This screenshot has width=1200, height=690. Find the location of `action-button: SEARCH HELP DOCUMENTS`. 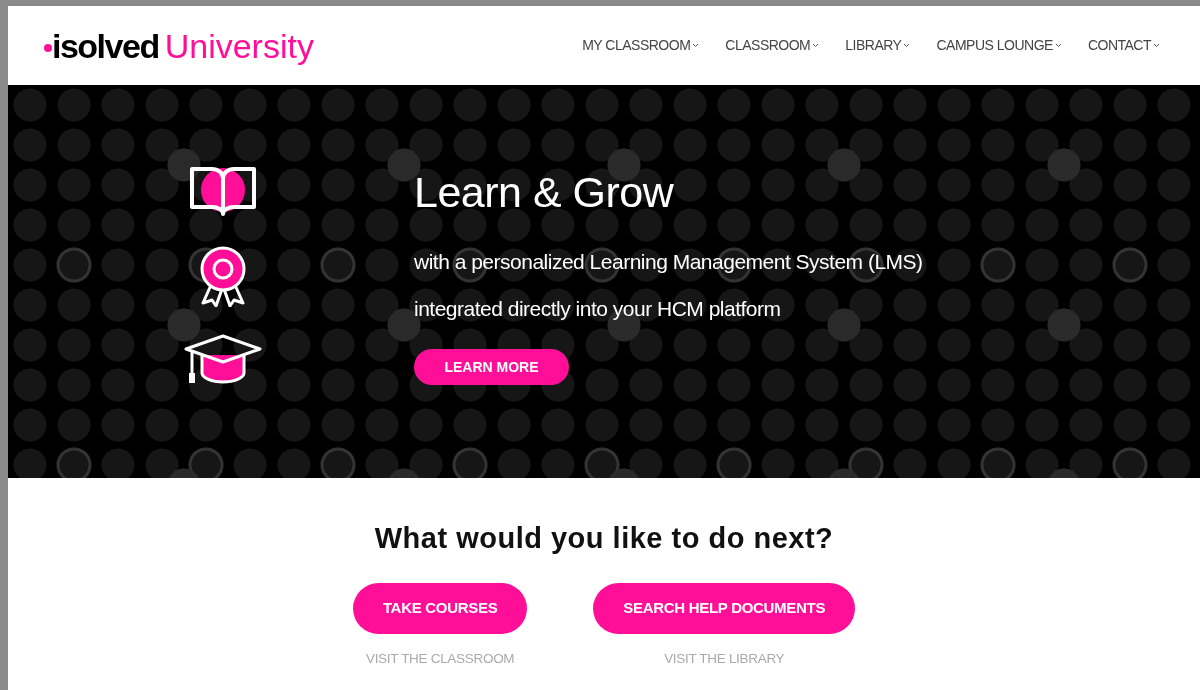

action-button: SEARCH HELP DOCUMENTS is located at coordinates (724, 608).